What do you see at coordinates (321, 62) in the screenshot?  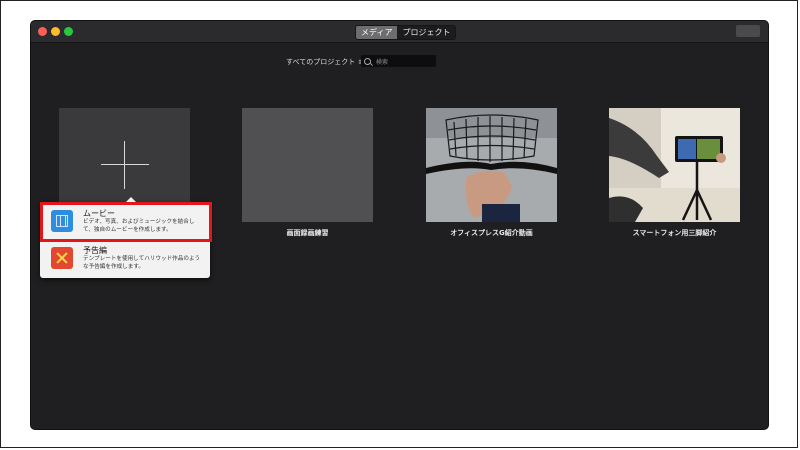 I see `project-filter-label: すべてのプロジェクト` at bounding box center [321, 62].